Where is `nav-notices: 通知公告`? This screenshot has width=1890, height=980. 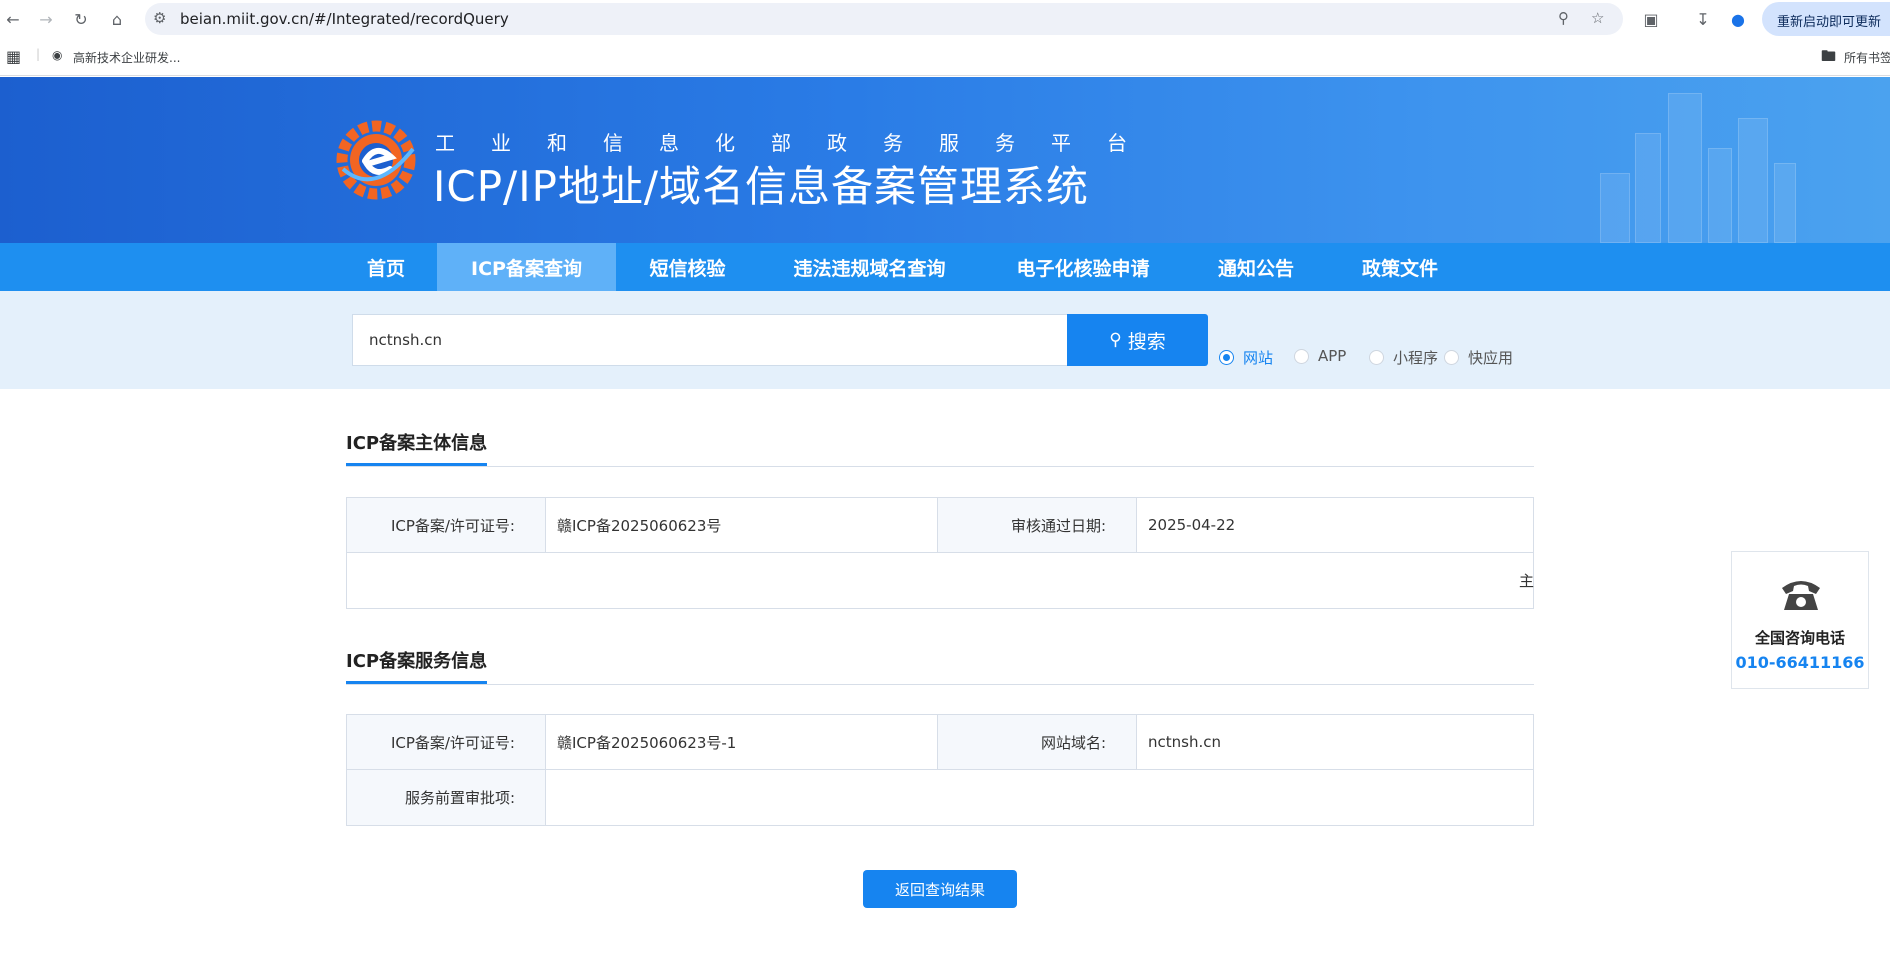
nav-notices: 通知公告 is located at coordinates (1256, 267).